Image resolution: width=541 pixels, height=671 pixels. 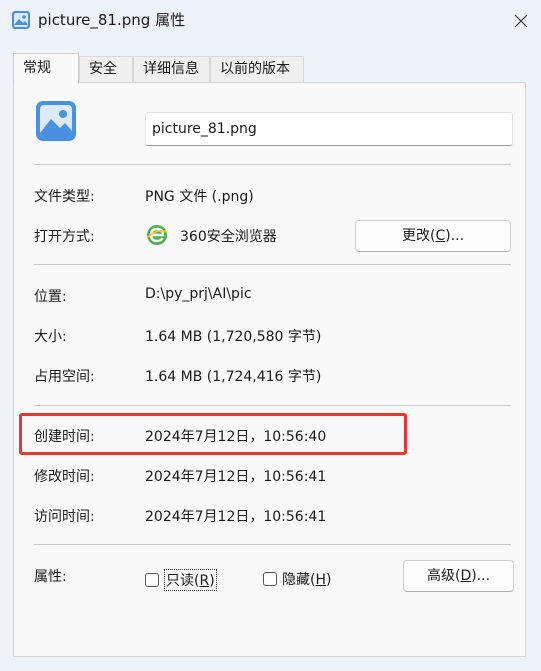 I want to click on accessed-label: 访问时间:, so click(x=64, y=517).